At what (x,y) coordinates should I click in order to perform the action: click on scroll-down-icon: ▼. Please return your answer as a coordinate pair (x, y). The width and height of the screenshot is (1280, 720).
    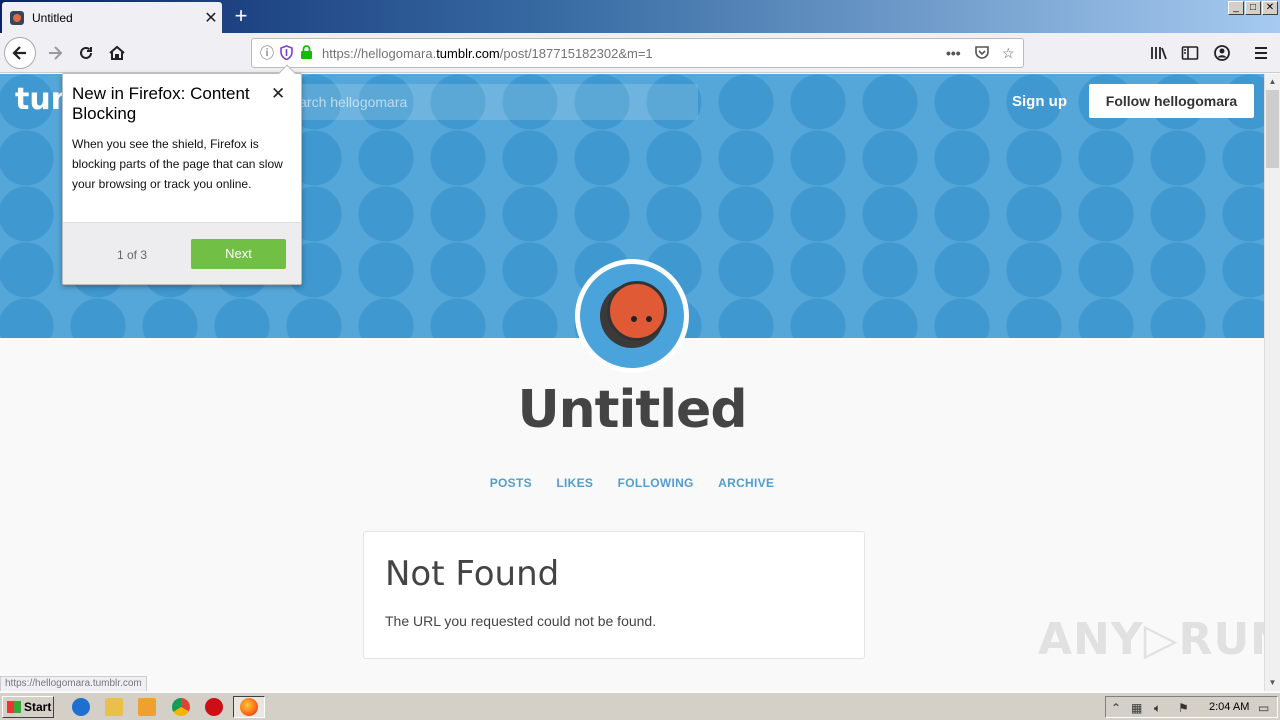
    Looking at the image, I should click on (1272, 682).